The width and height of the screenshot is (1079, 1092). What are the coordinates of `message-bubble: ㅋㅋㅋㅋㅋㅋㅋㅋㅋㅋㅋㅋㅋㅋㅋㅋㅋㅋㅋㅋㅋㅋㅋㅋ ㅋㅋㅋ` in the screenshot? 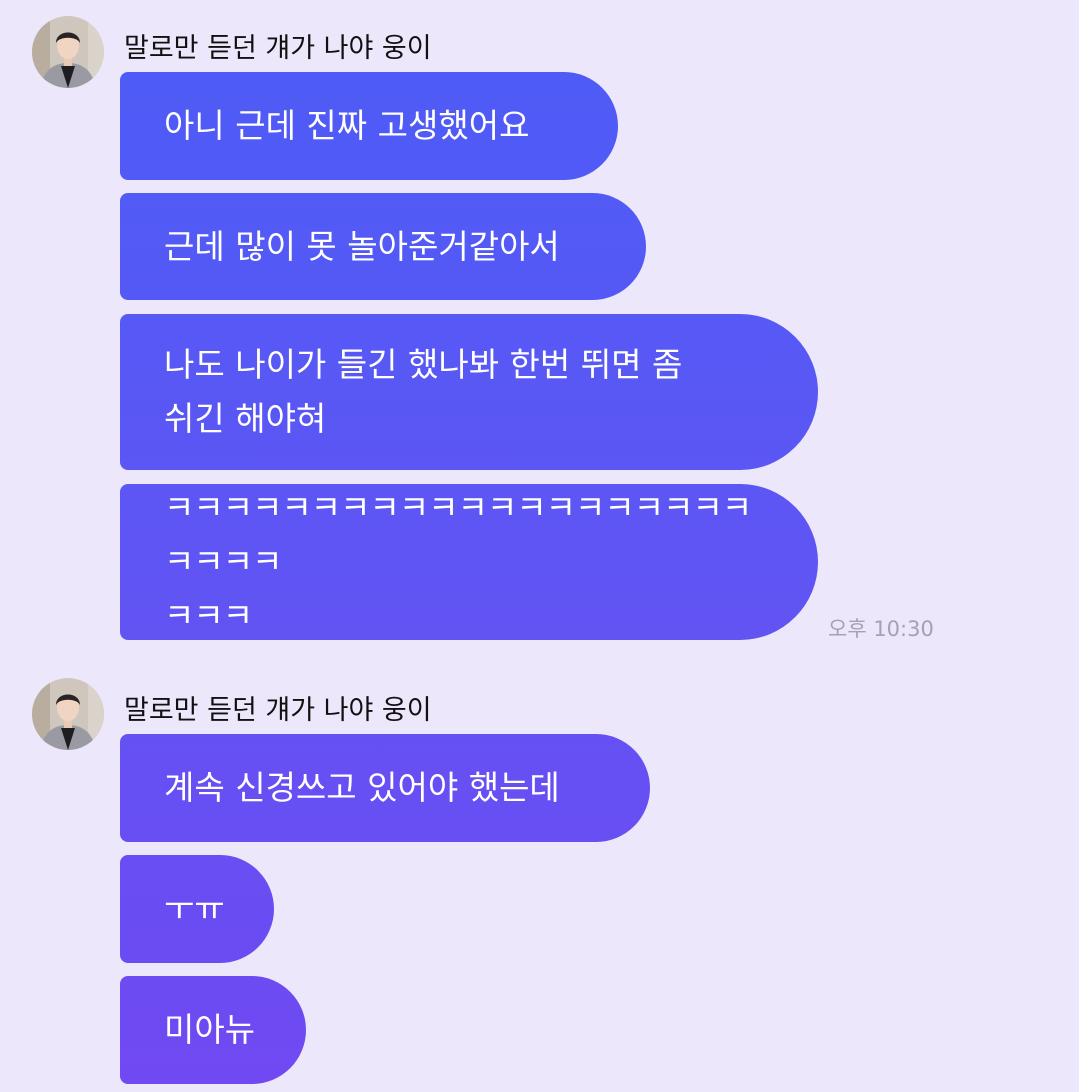 It's located at (469, 562).